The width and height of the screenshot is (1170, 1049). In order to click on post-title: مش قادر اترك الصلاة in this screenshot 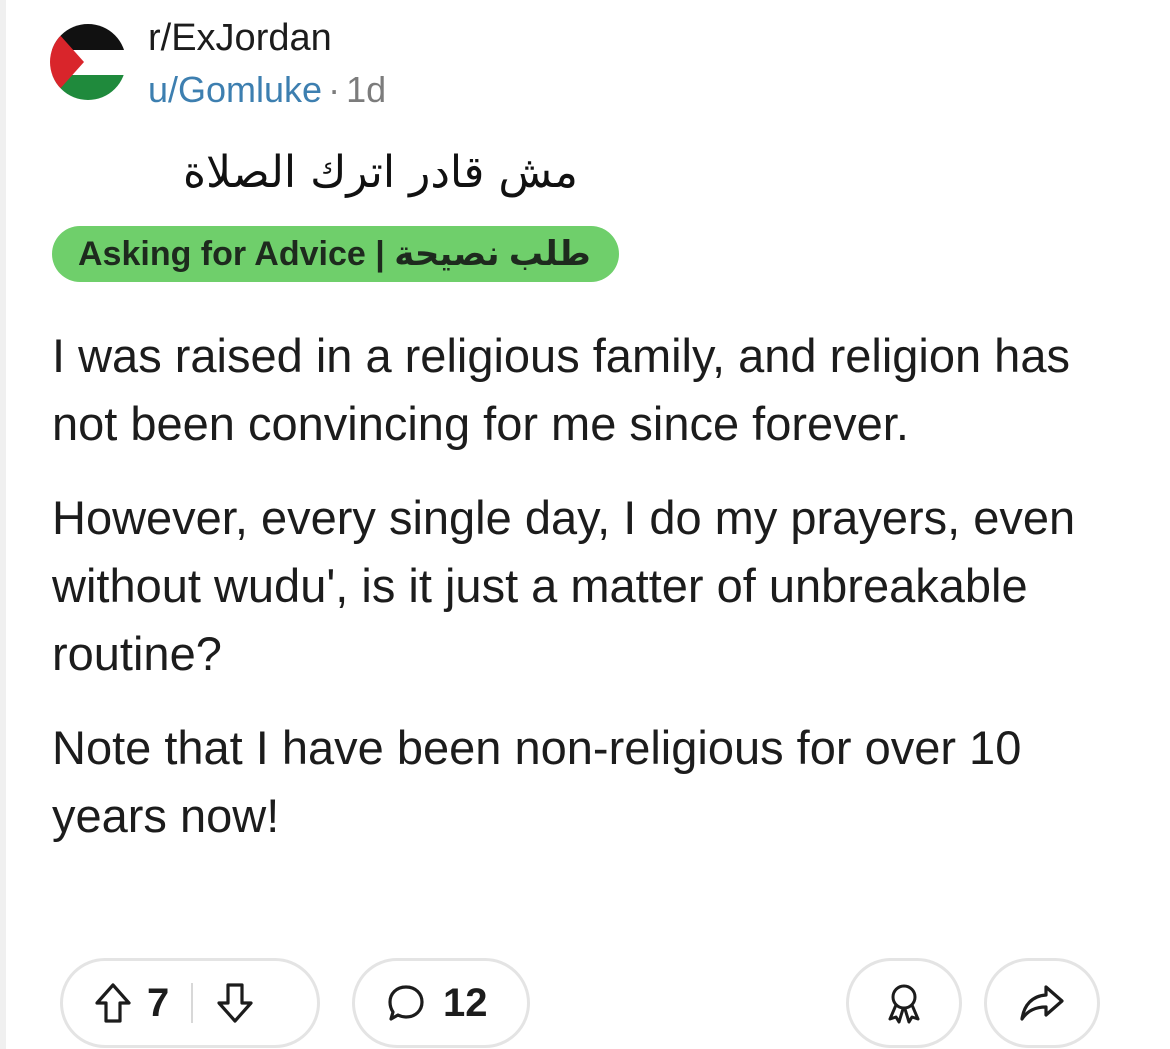, I will do `click(313, 173)`.